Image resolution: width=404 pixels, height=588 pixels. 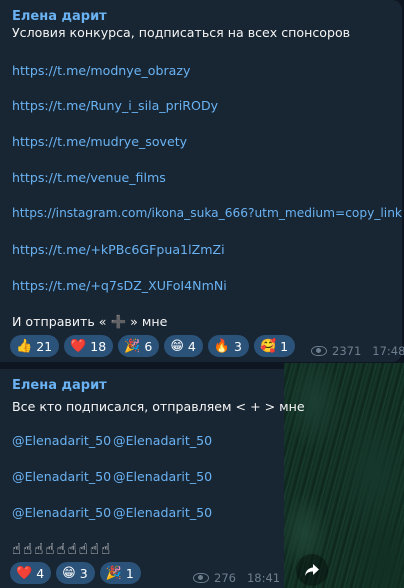 I want to click on reaction-heart: ❤️ 4, so click(x=31, y=573).